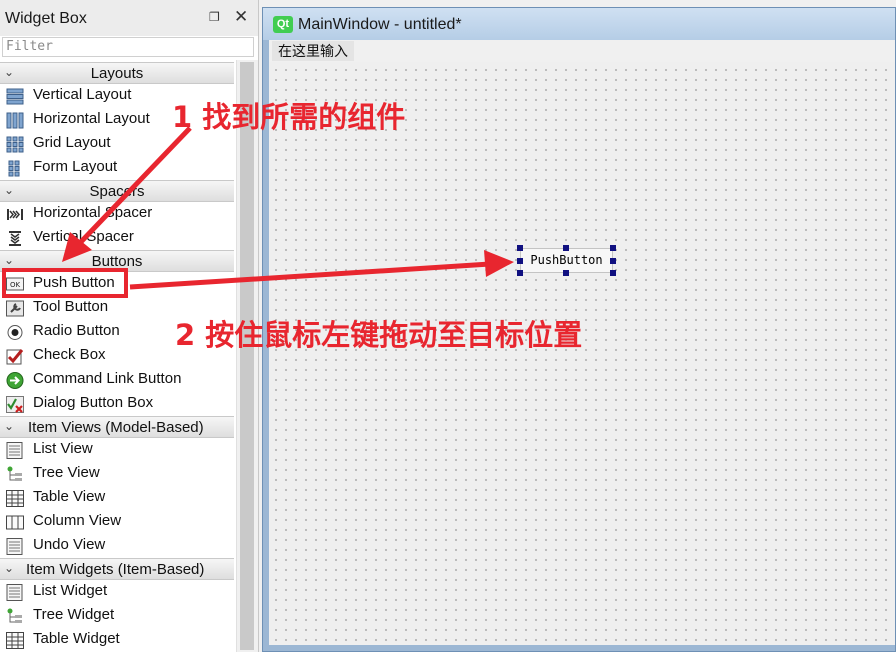  I want to click on widget-item-list-widget: List Widget, so click(117, 592).